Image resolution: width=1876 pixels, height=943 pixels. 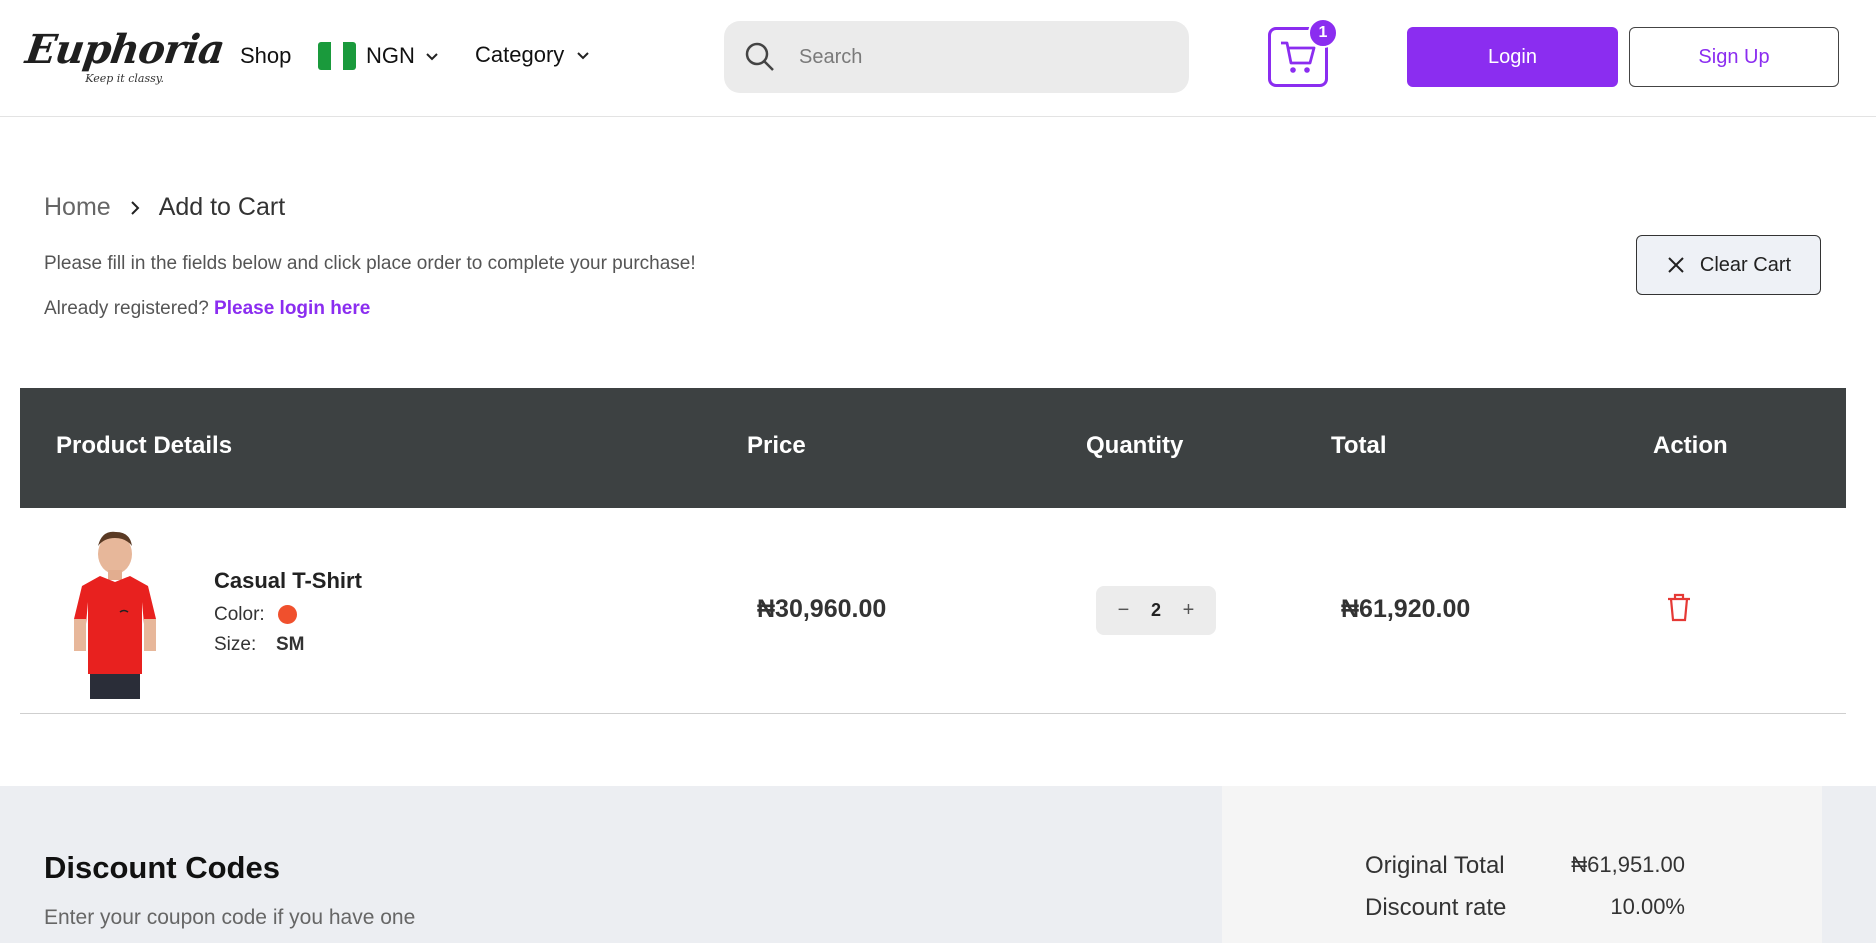 What do you see at coordinates (124, 78) in the screenshot?
I see `logo-tagline: Keep it classy.` at bounding box center [124, 78].